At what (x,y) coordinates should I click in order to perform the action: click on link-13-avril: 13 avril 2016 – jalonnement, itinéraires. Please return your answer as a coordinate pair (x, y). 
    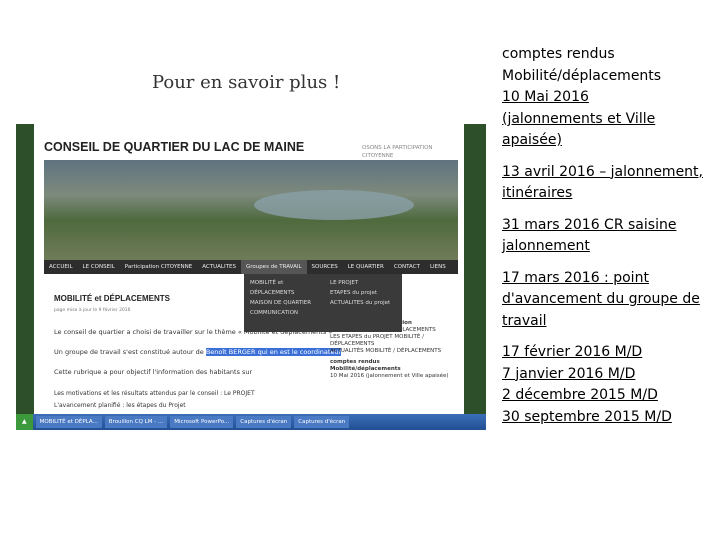
    Looking at the image, I should click on (608, 183).